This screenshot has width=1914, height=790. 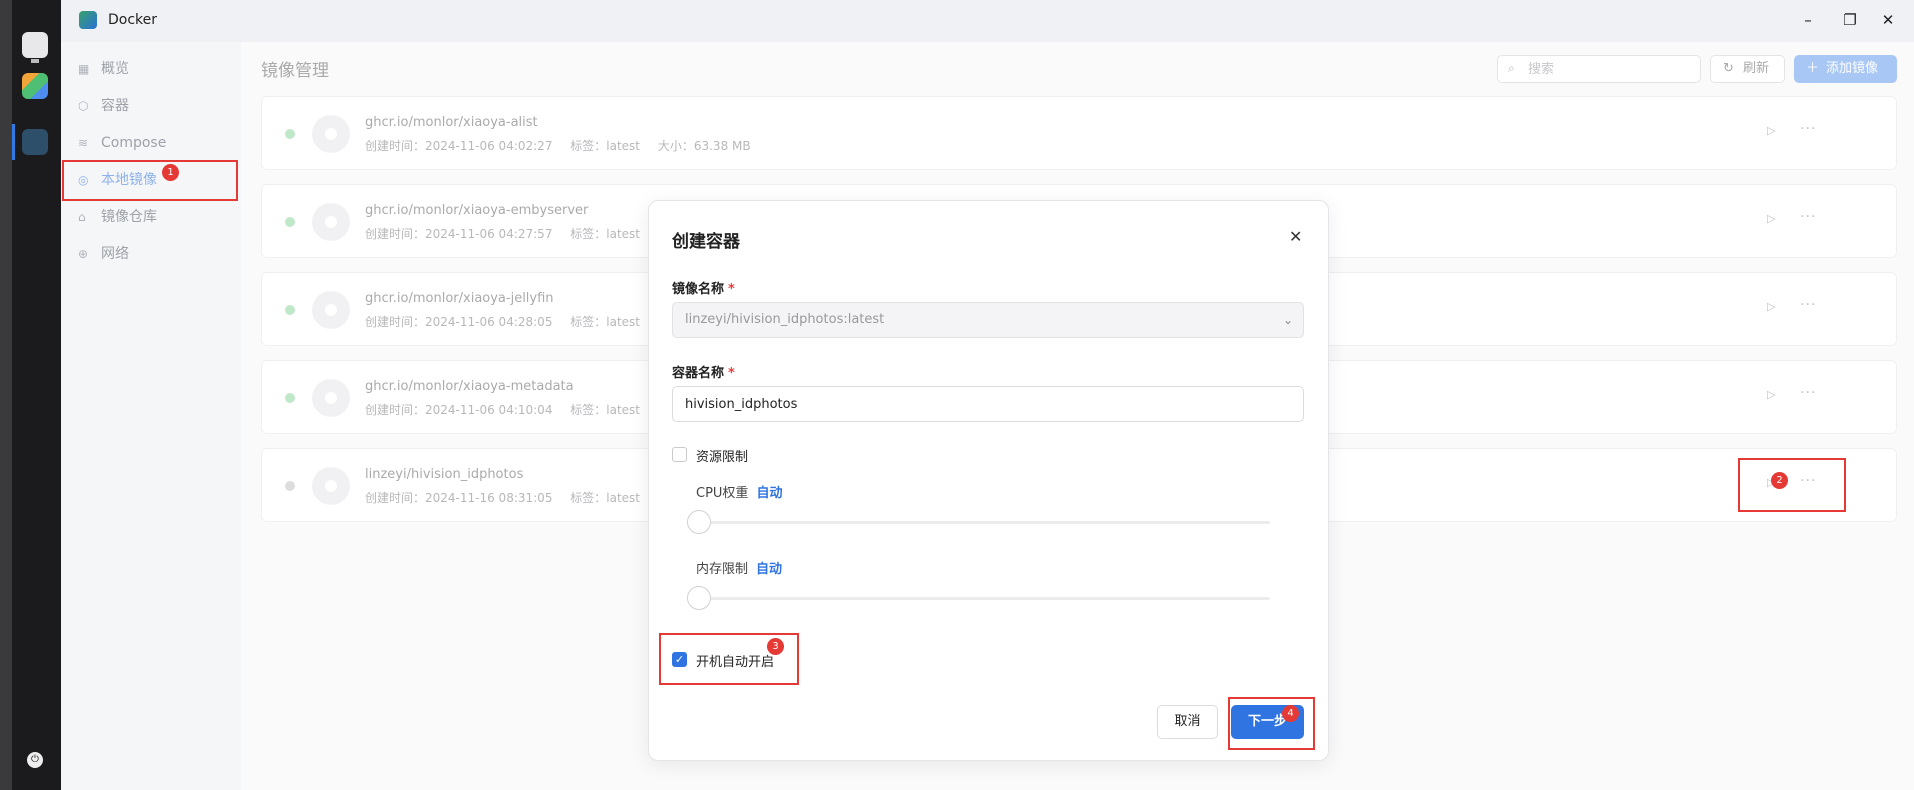 What do you see at coordinates (987, 598) in the screenshot?
I see `memory-limit-slider` at bounding box center [987, 598].